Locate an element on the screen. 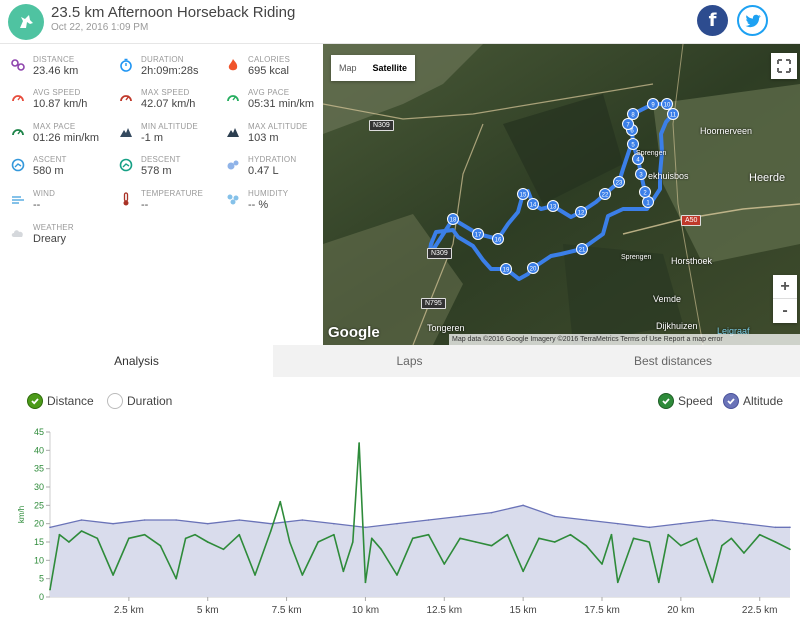 The width and height of the screenshot is (800, 633). tab-laps: Laps is located at coordinates (409, 361).